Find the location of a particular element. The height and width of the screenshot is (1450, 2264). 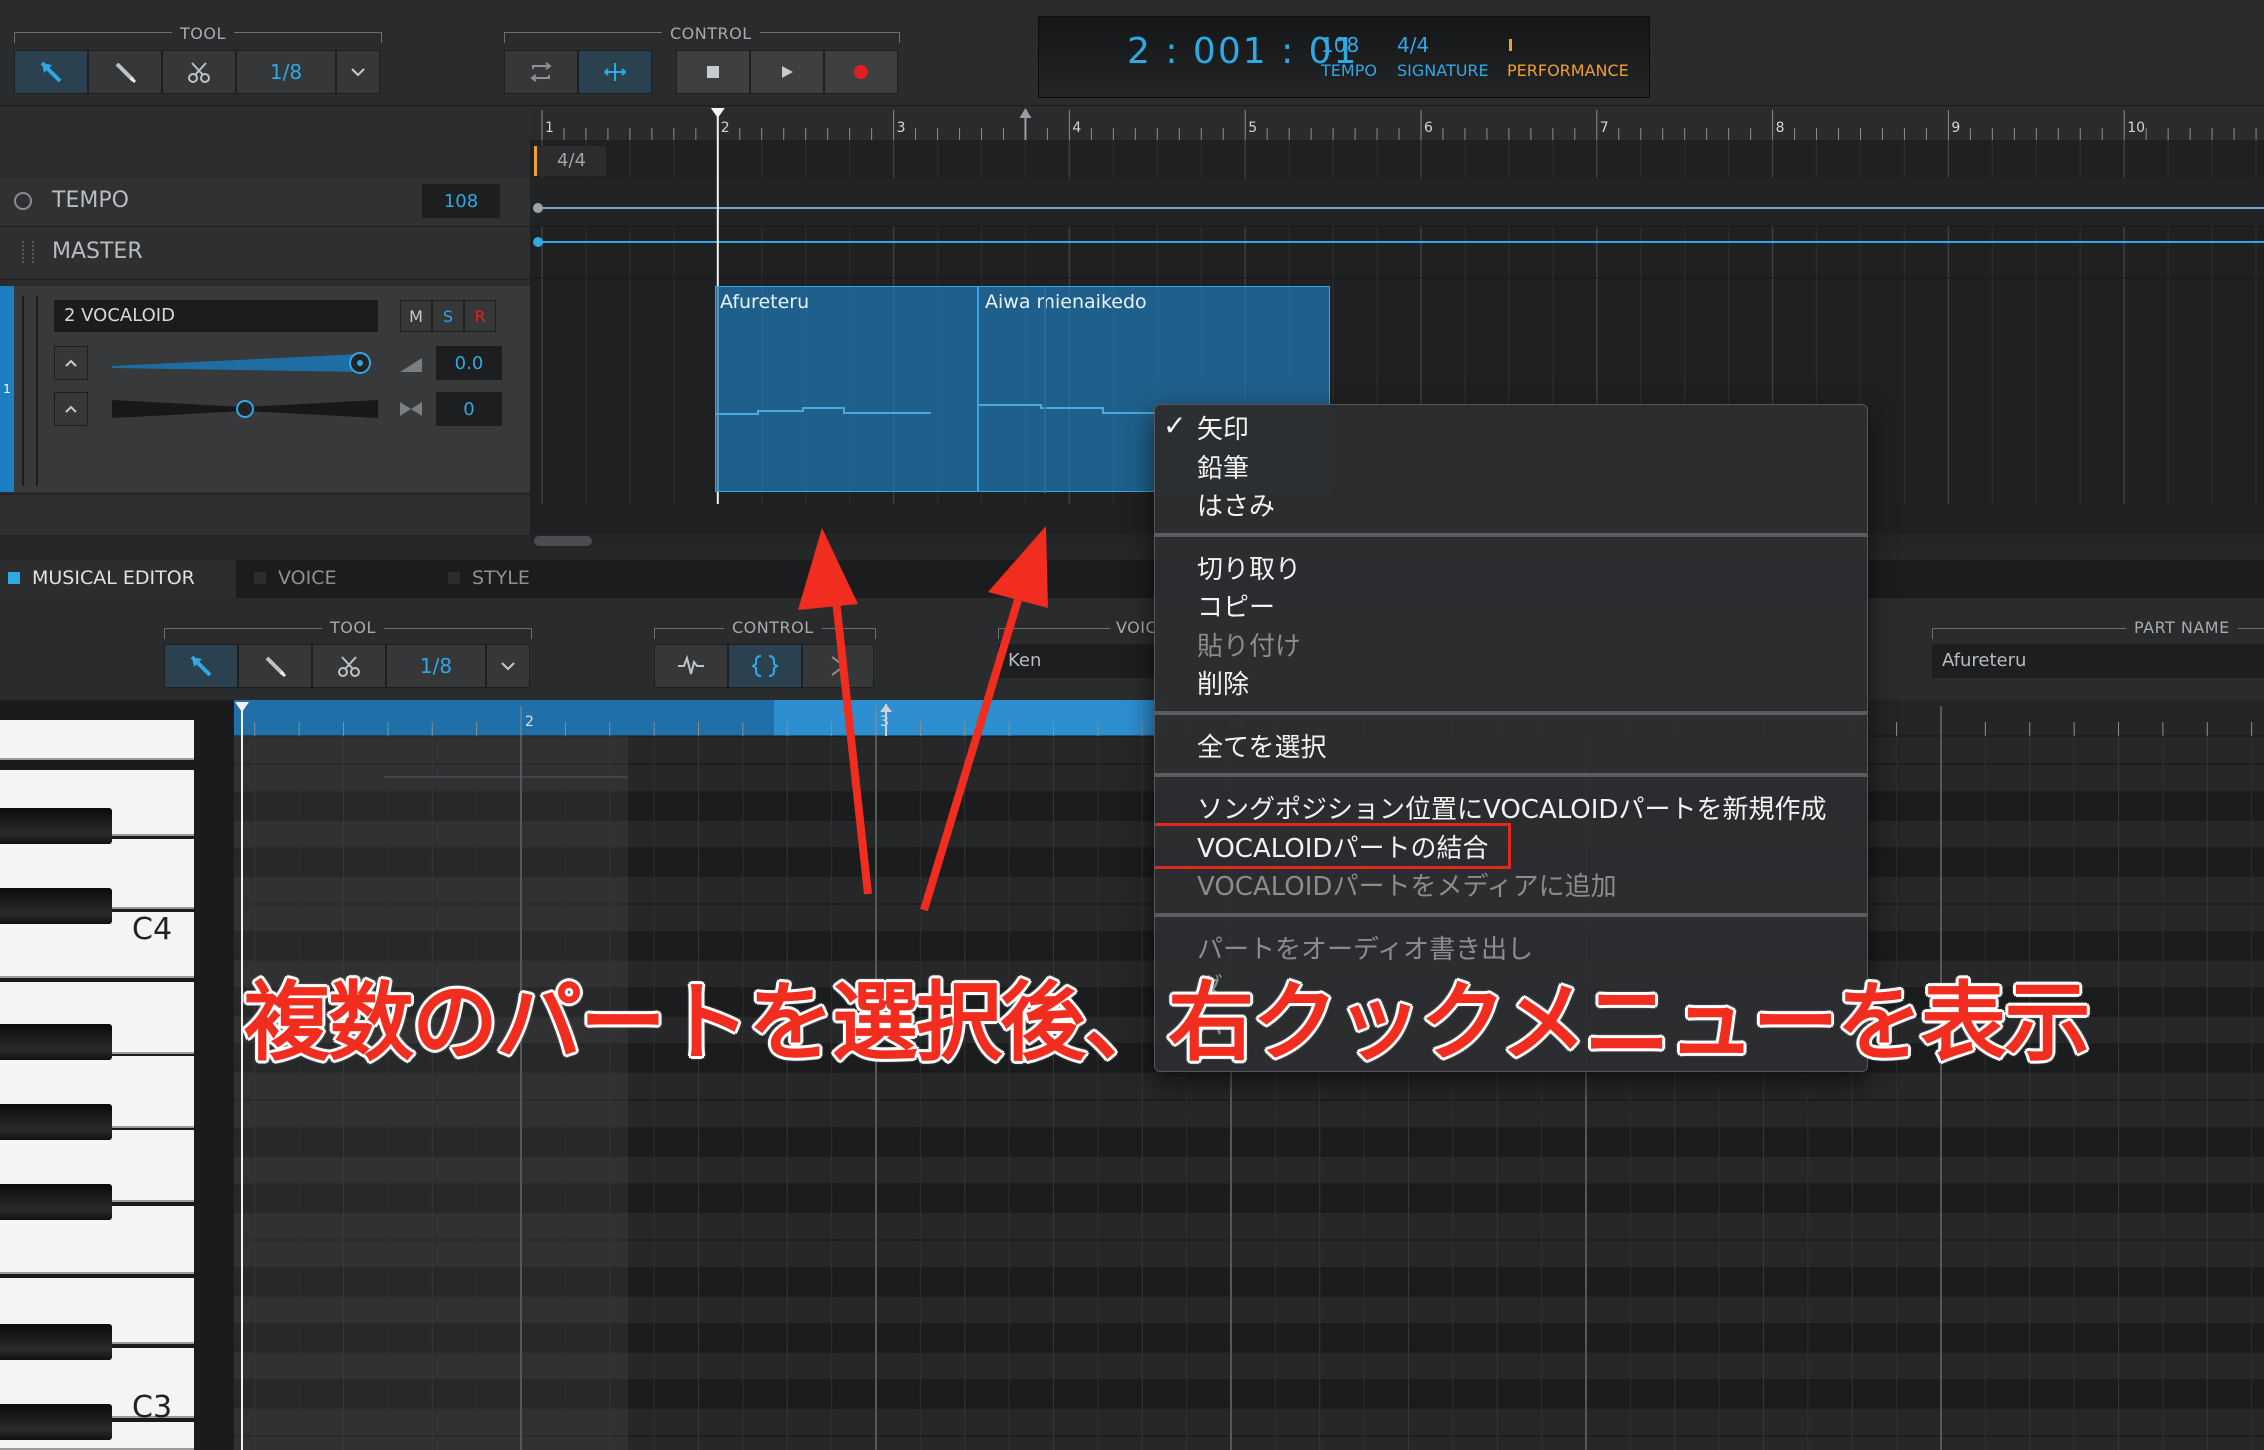

volume-value: 0.0 is located at coordinates (469, 363).